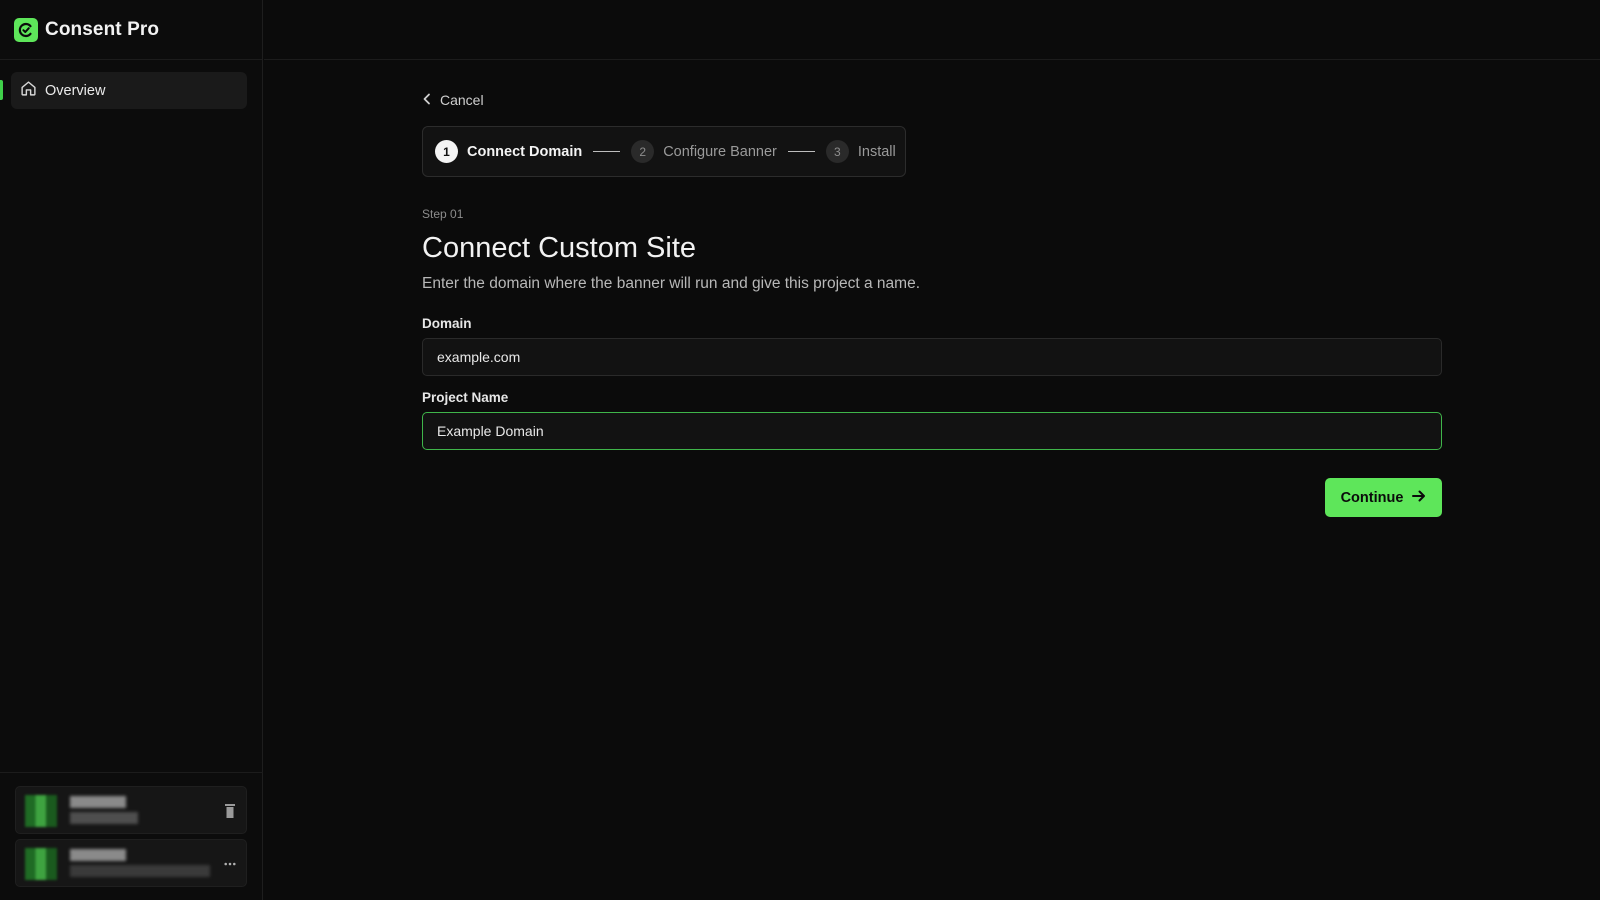 This screenshot has width=1600, height=900. I want to click on more-icon, so click(230, 864).